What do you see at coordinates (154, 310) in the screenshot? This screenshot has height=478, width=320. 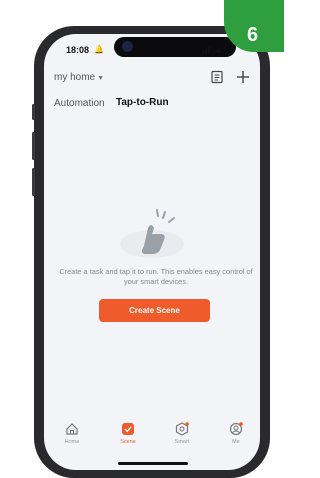 I see `create-scene-button: Create Scene` at bounding box center [154, 310].